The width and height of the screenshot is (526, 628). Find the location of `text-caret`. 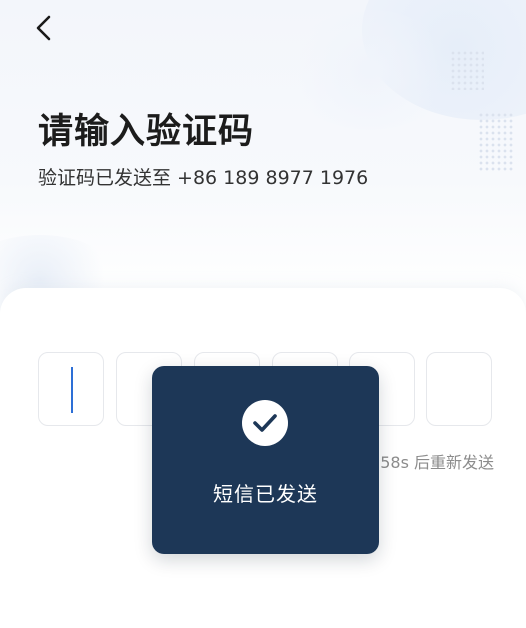

text-caret is located at coordinates (72, 390).